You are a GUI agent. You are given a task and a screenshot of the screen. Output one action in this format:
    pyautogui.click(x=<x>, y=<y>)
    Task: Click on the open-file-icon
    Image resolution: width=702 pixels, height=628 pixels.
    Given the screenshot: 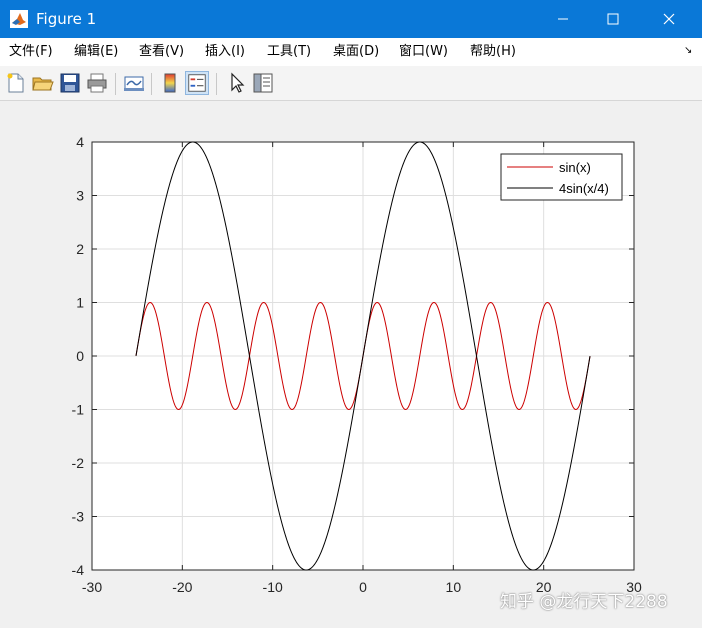 What is the action you would take?
    pyautogui.click(x=43, y=83)
    